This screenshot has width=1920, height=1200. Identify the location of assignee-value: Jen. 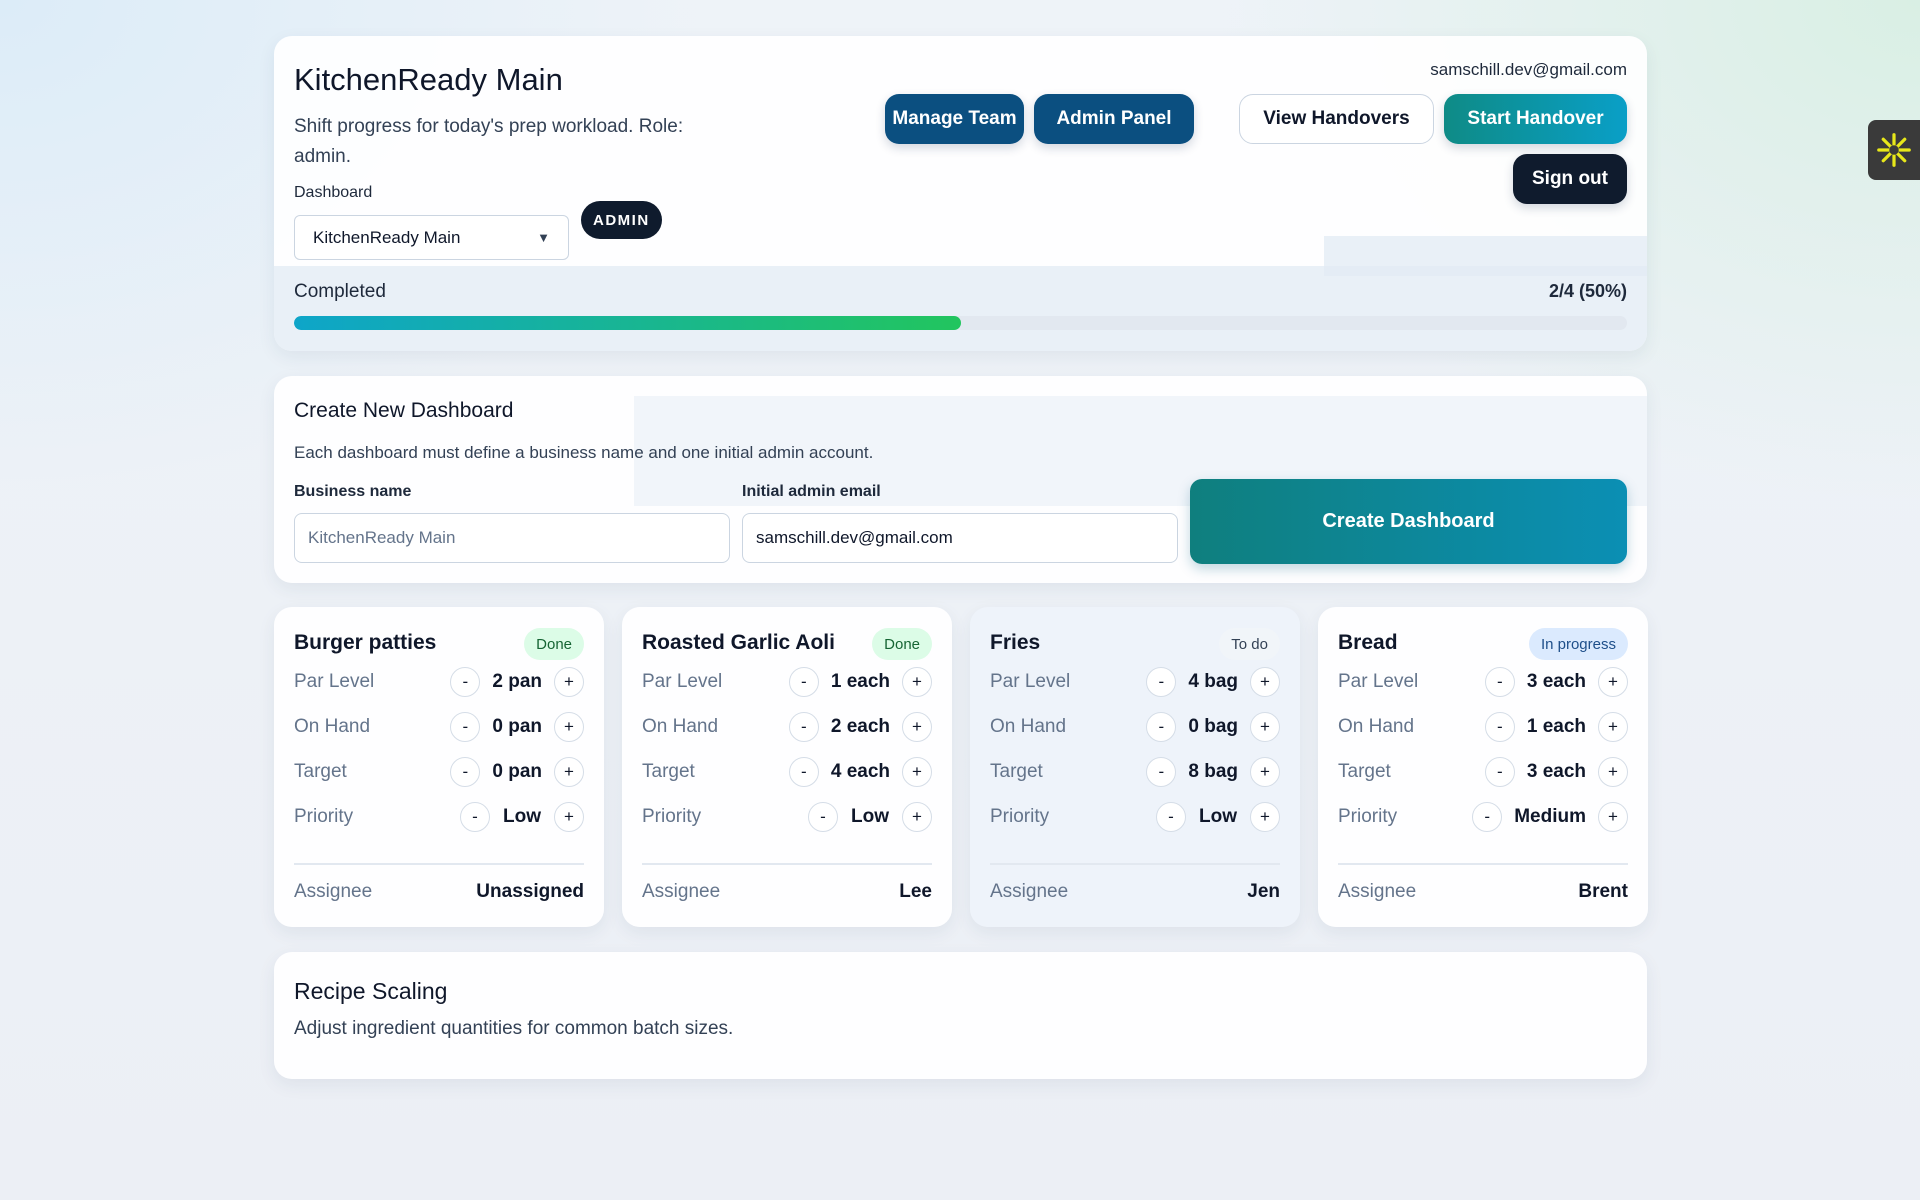
(1263, 892).